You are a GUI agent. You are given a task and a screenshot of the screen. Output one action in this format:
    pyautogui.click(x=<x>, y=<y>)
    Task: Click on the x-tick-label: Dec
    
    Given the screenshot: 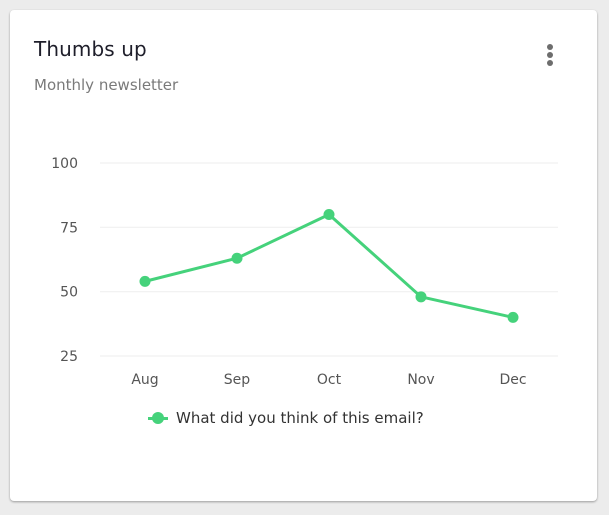 What is the action you would take?
    pyautogui.click(x=512, y=380)
    